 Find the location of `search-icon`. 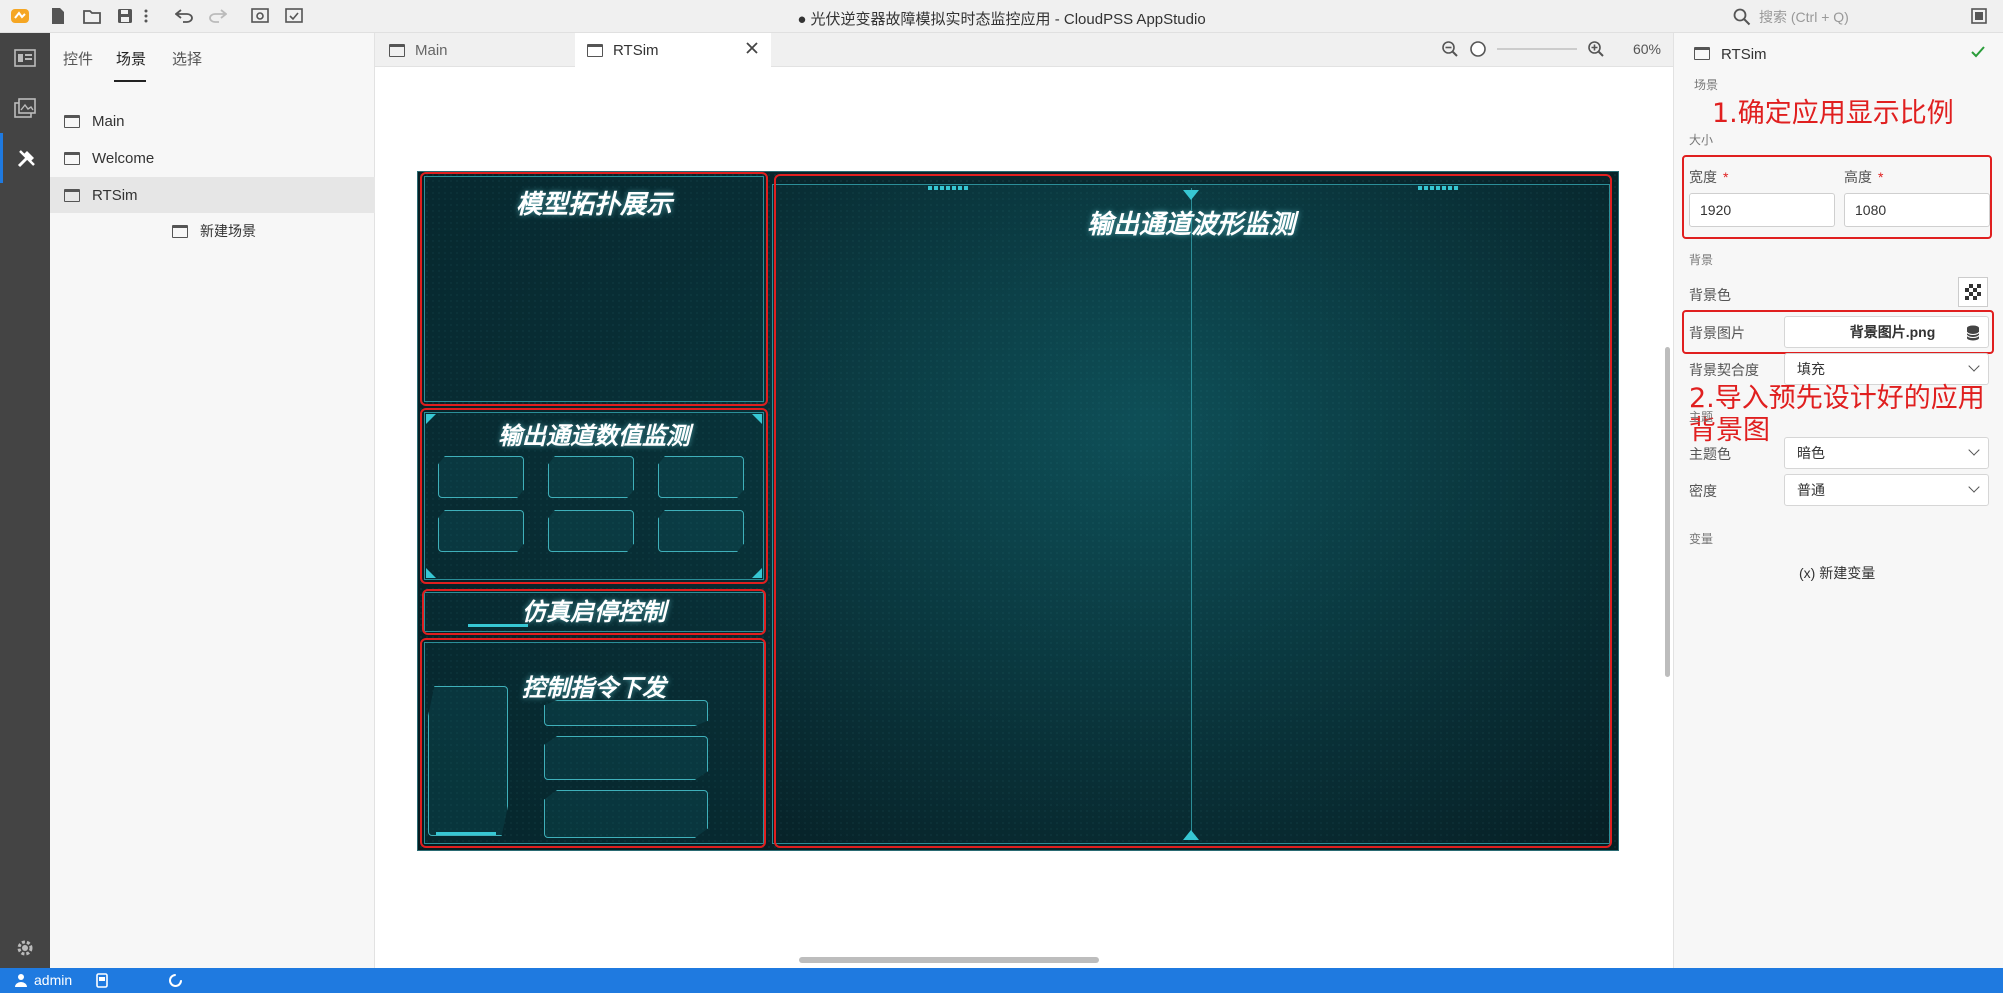

search-icon is located at coordinates (1742, 17).